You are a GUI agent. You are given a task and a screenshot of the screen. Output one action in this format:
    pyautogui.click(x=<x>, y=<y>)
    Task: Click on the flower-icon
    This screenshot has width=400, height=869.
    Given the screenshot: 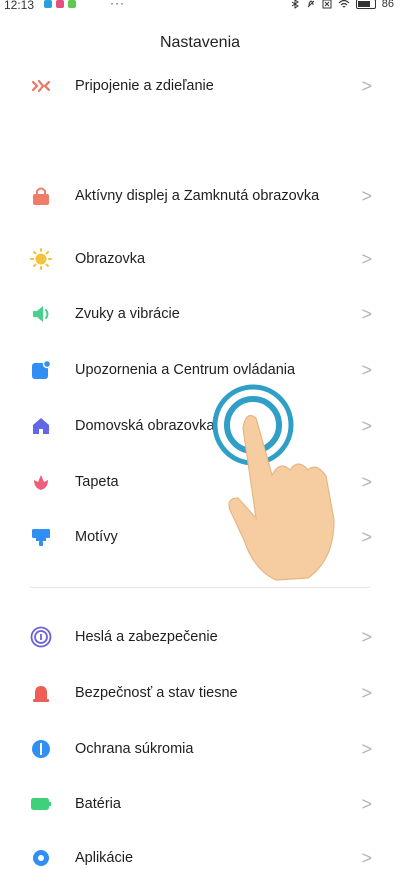 What is the action you would take?
    pyautogui.click(x=41, y=482)
    